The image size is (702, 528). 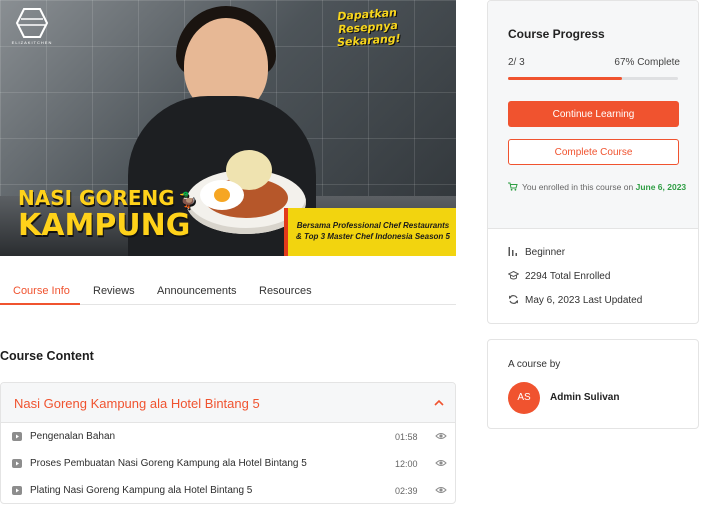 I want to click on progress-bar, so click(x=593, y=78).